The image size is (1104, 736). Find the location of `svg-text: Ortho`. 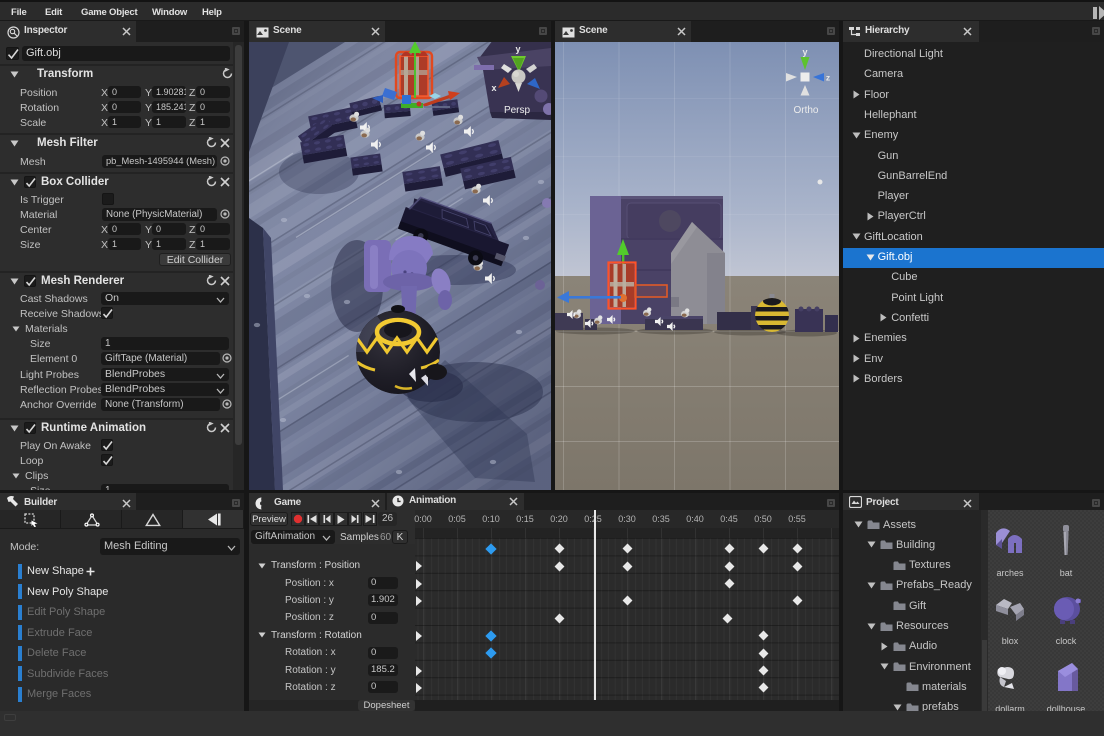

svg-text: Ortho is located at coordinates (805, 110).